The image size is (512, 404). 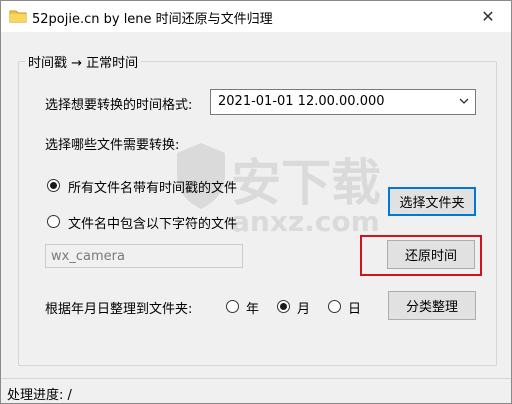 What do you see at coordinates (201, 176) in the screenshot?
I see `shield-icon` at bounding box center [201, 176].